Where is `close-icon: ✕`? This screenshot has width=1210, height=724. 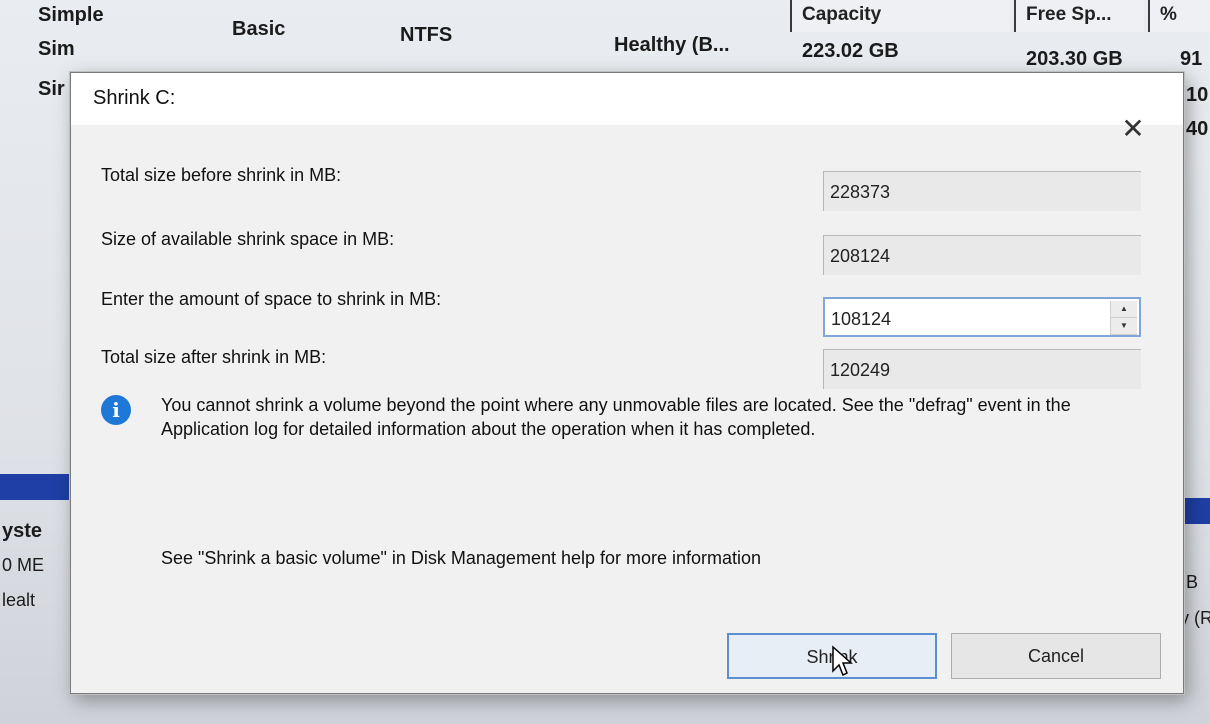
close-icon: ✕ is located at coordinates (1133, 129).